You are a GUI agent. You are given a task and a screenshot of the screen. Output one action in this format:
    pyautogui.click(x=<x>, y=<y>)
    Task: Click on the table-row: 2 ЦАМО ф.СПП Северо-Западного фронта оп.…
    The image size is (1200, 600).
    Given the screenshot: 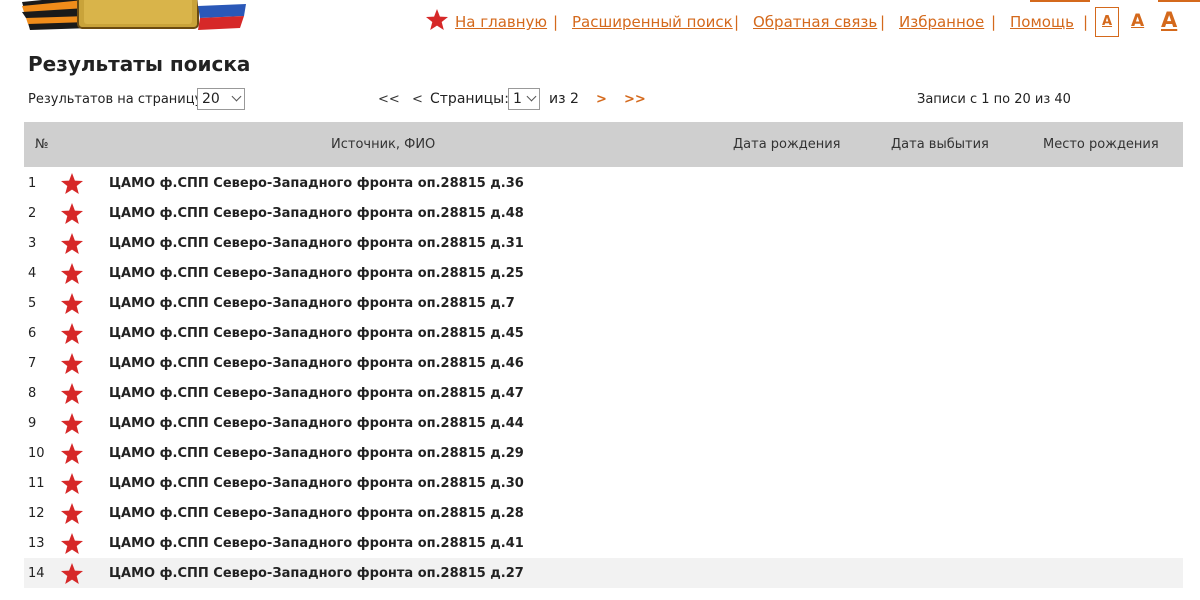 What is the action you would take?
    pyautogui.click(x=603, y=213)
    